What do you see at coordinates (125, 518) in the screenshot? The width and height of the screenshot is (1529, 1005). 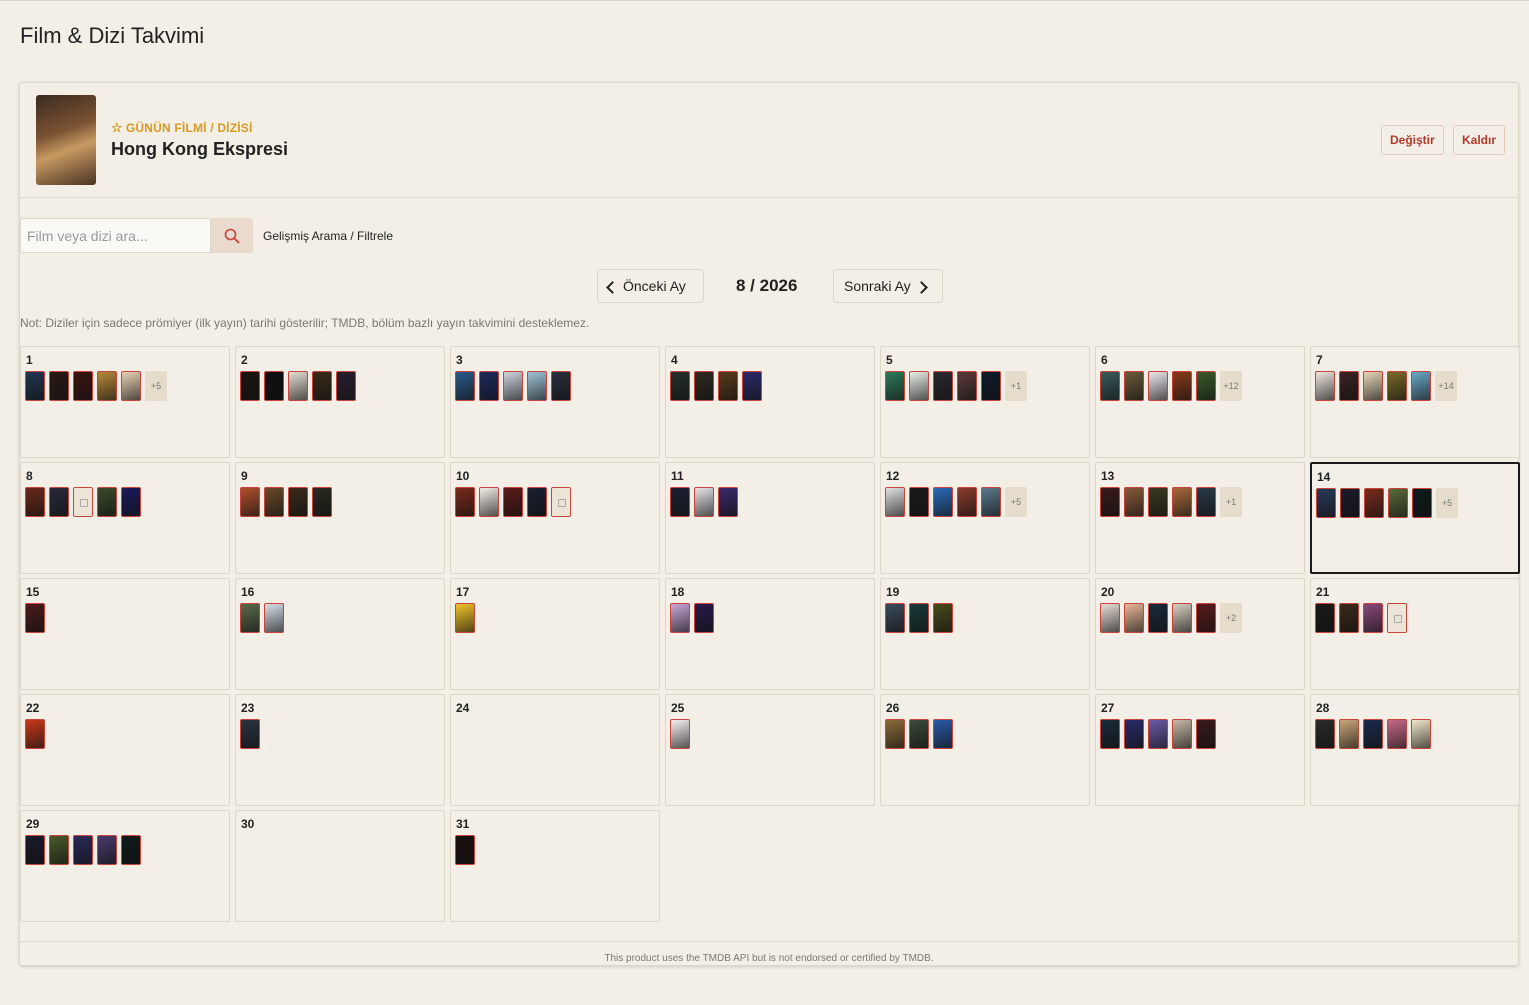 I see `calendar-day: 8` at bounding box center [125, 518].